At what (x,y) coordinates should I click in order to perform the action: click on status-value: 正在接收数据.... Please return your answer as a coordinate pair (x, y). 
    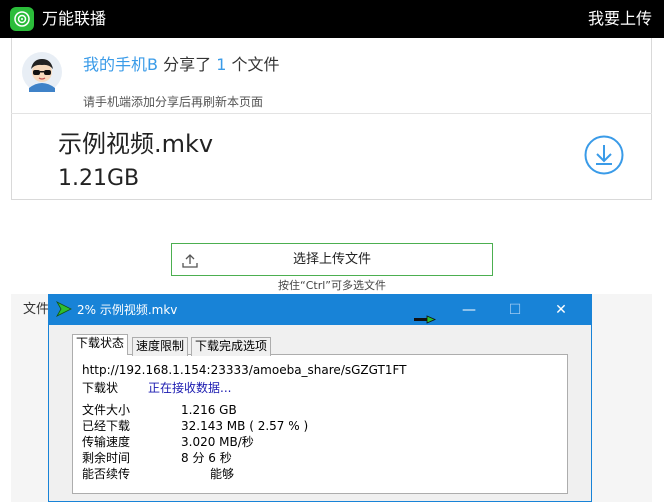
    Looking at the image, I should click on (190, 388).